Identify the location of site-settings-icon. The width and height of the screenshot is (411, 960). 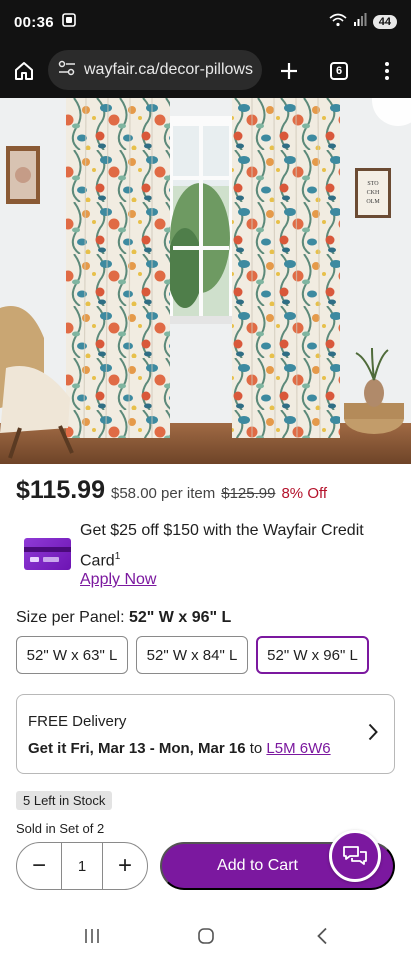
(67, 70).